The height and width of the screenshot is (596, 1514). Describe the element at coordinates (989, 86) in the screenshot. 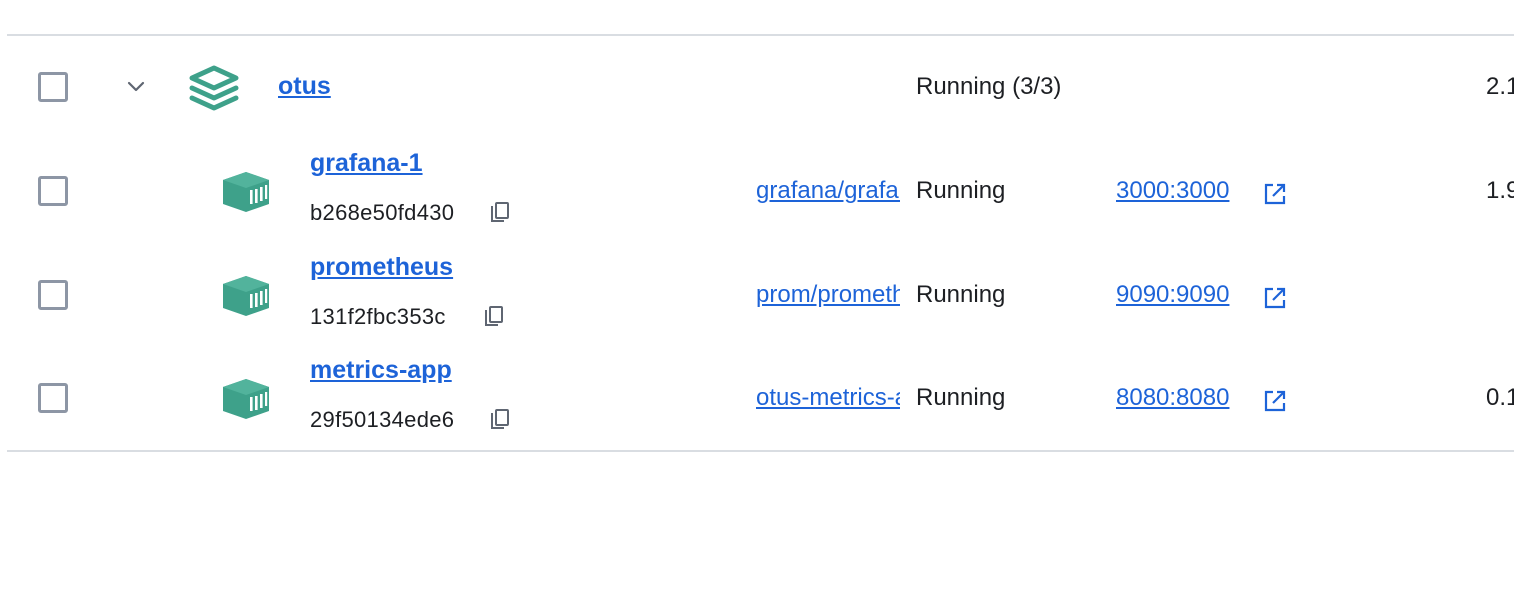

I see `stack-status: Running (3/3)` at that location.